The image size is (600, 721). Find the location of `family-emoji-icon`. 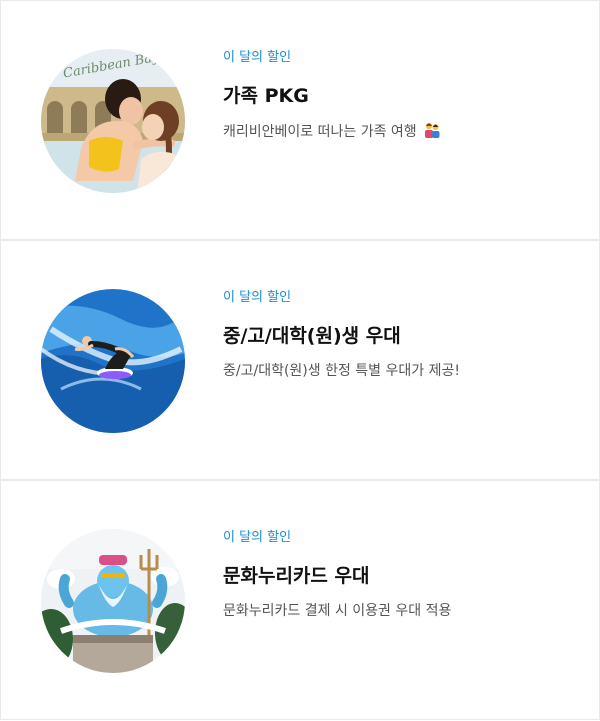

family-emoji-icon is located at coordinates (432, 133).